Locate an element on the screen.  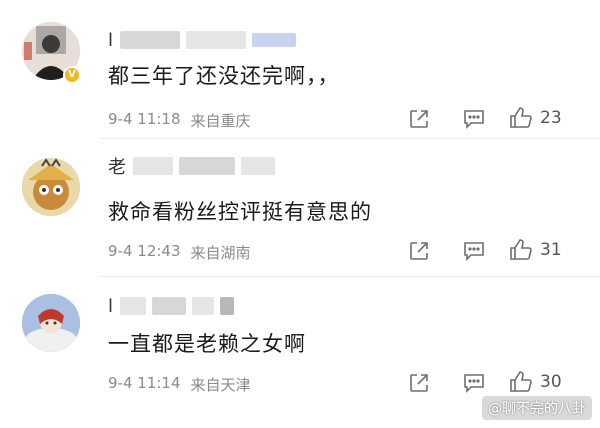
username: 老 is located at coordinates (117, 166).